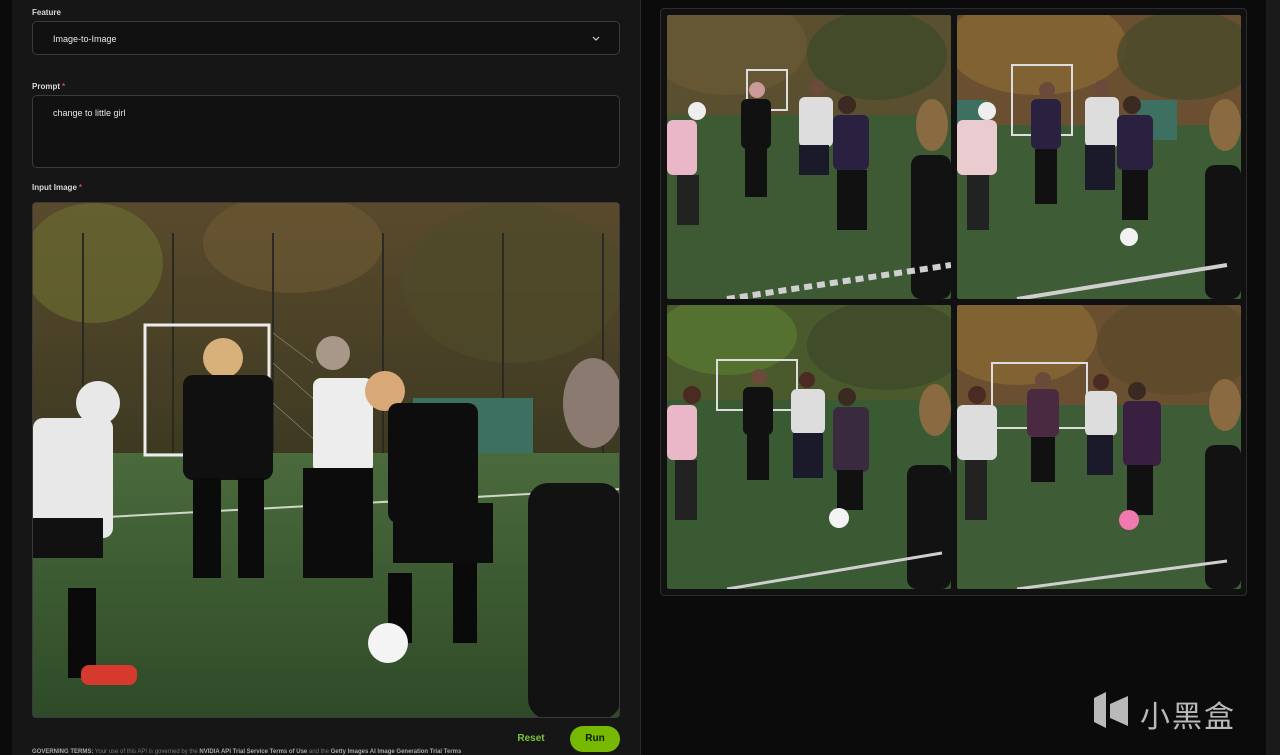 Image resolution: width=1280 pixels, height=755 pixels. I want to click on prompt-text: change to little girl, so click(89, 113).